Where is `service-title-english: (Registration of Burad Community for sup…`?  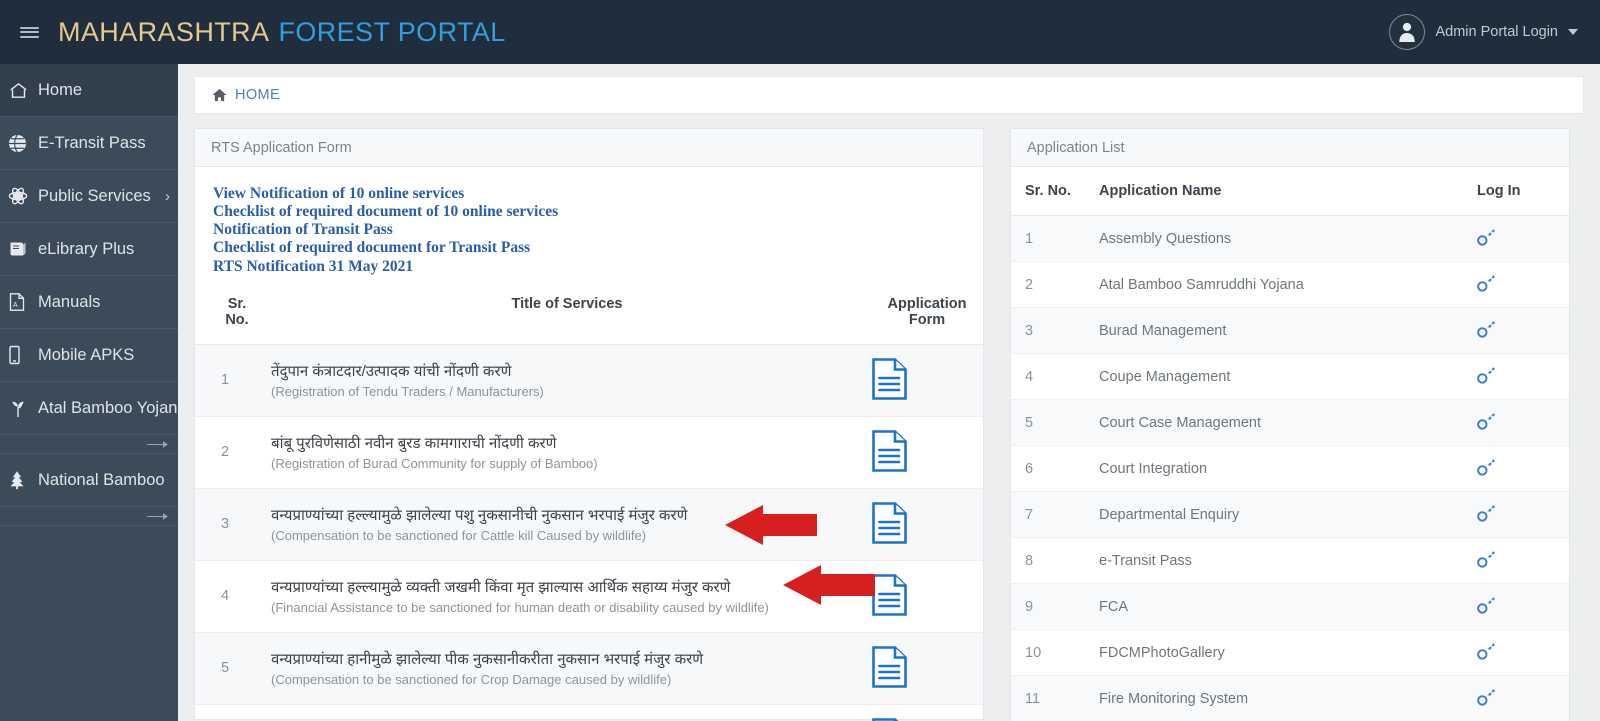 service-title-english: (Registration of Burad Community for sup… is located at coordinates (434, 463).